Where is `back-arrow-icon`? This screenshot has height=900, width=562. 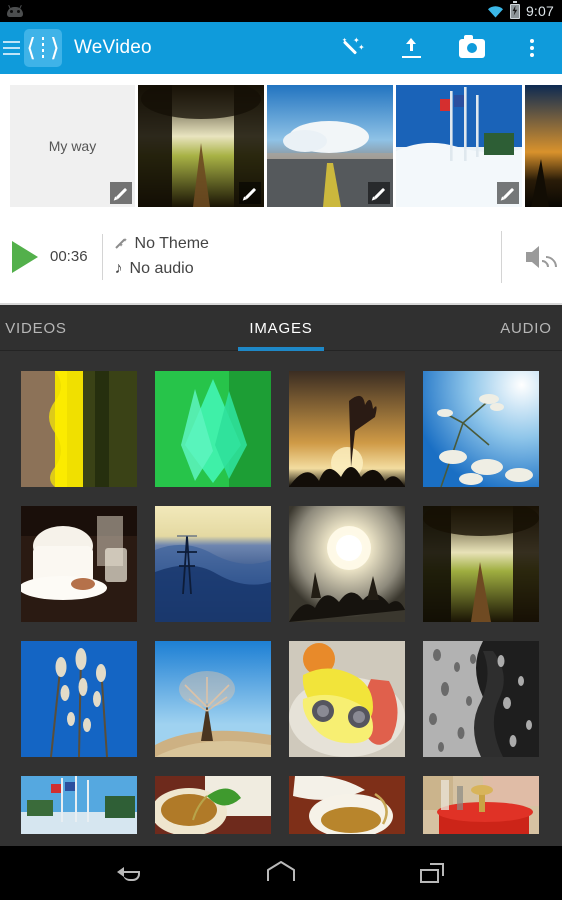
back-arrow-icon is located at coordinates (130, 873).